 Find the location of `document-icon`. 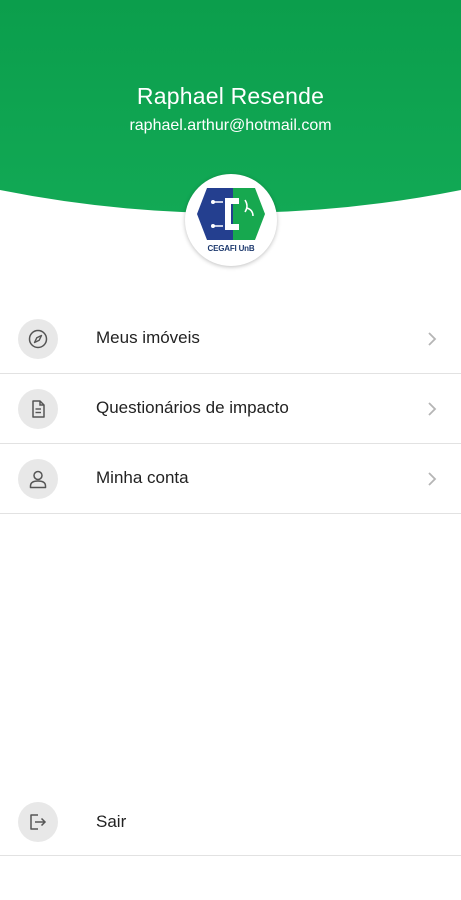

document-icon is located at coordinates (38, 409).